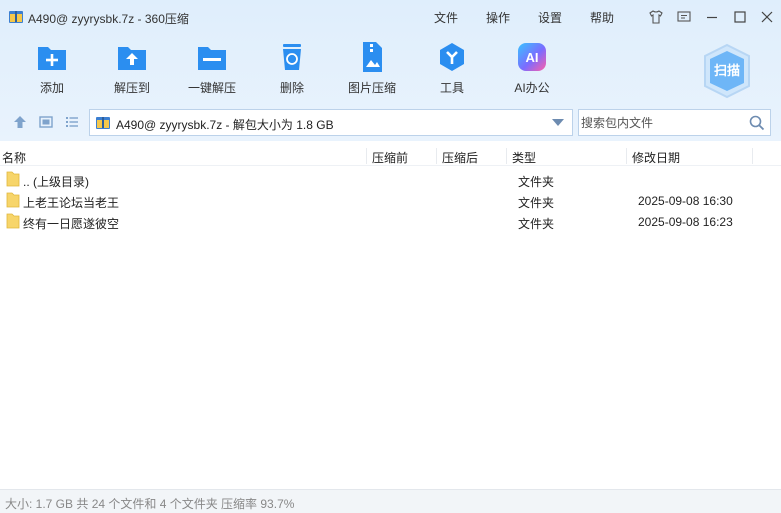 The height and width of the screenshot is (513, 781). I want to click on window-title: A490@ zyyrysbk.7z - 360压缩, so click(108, 19).